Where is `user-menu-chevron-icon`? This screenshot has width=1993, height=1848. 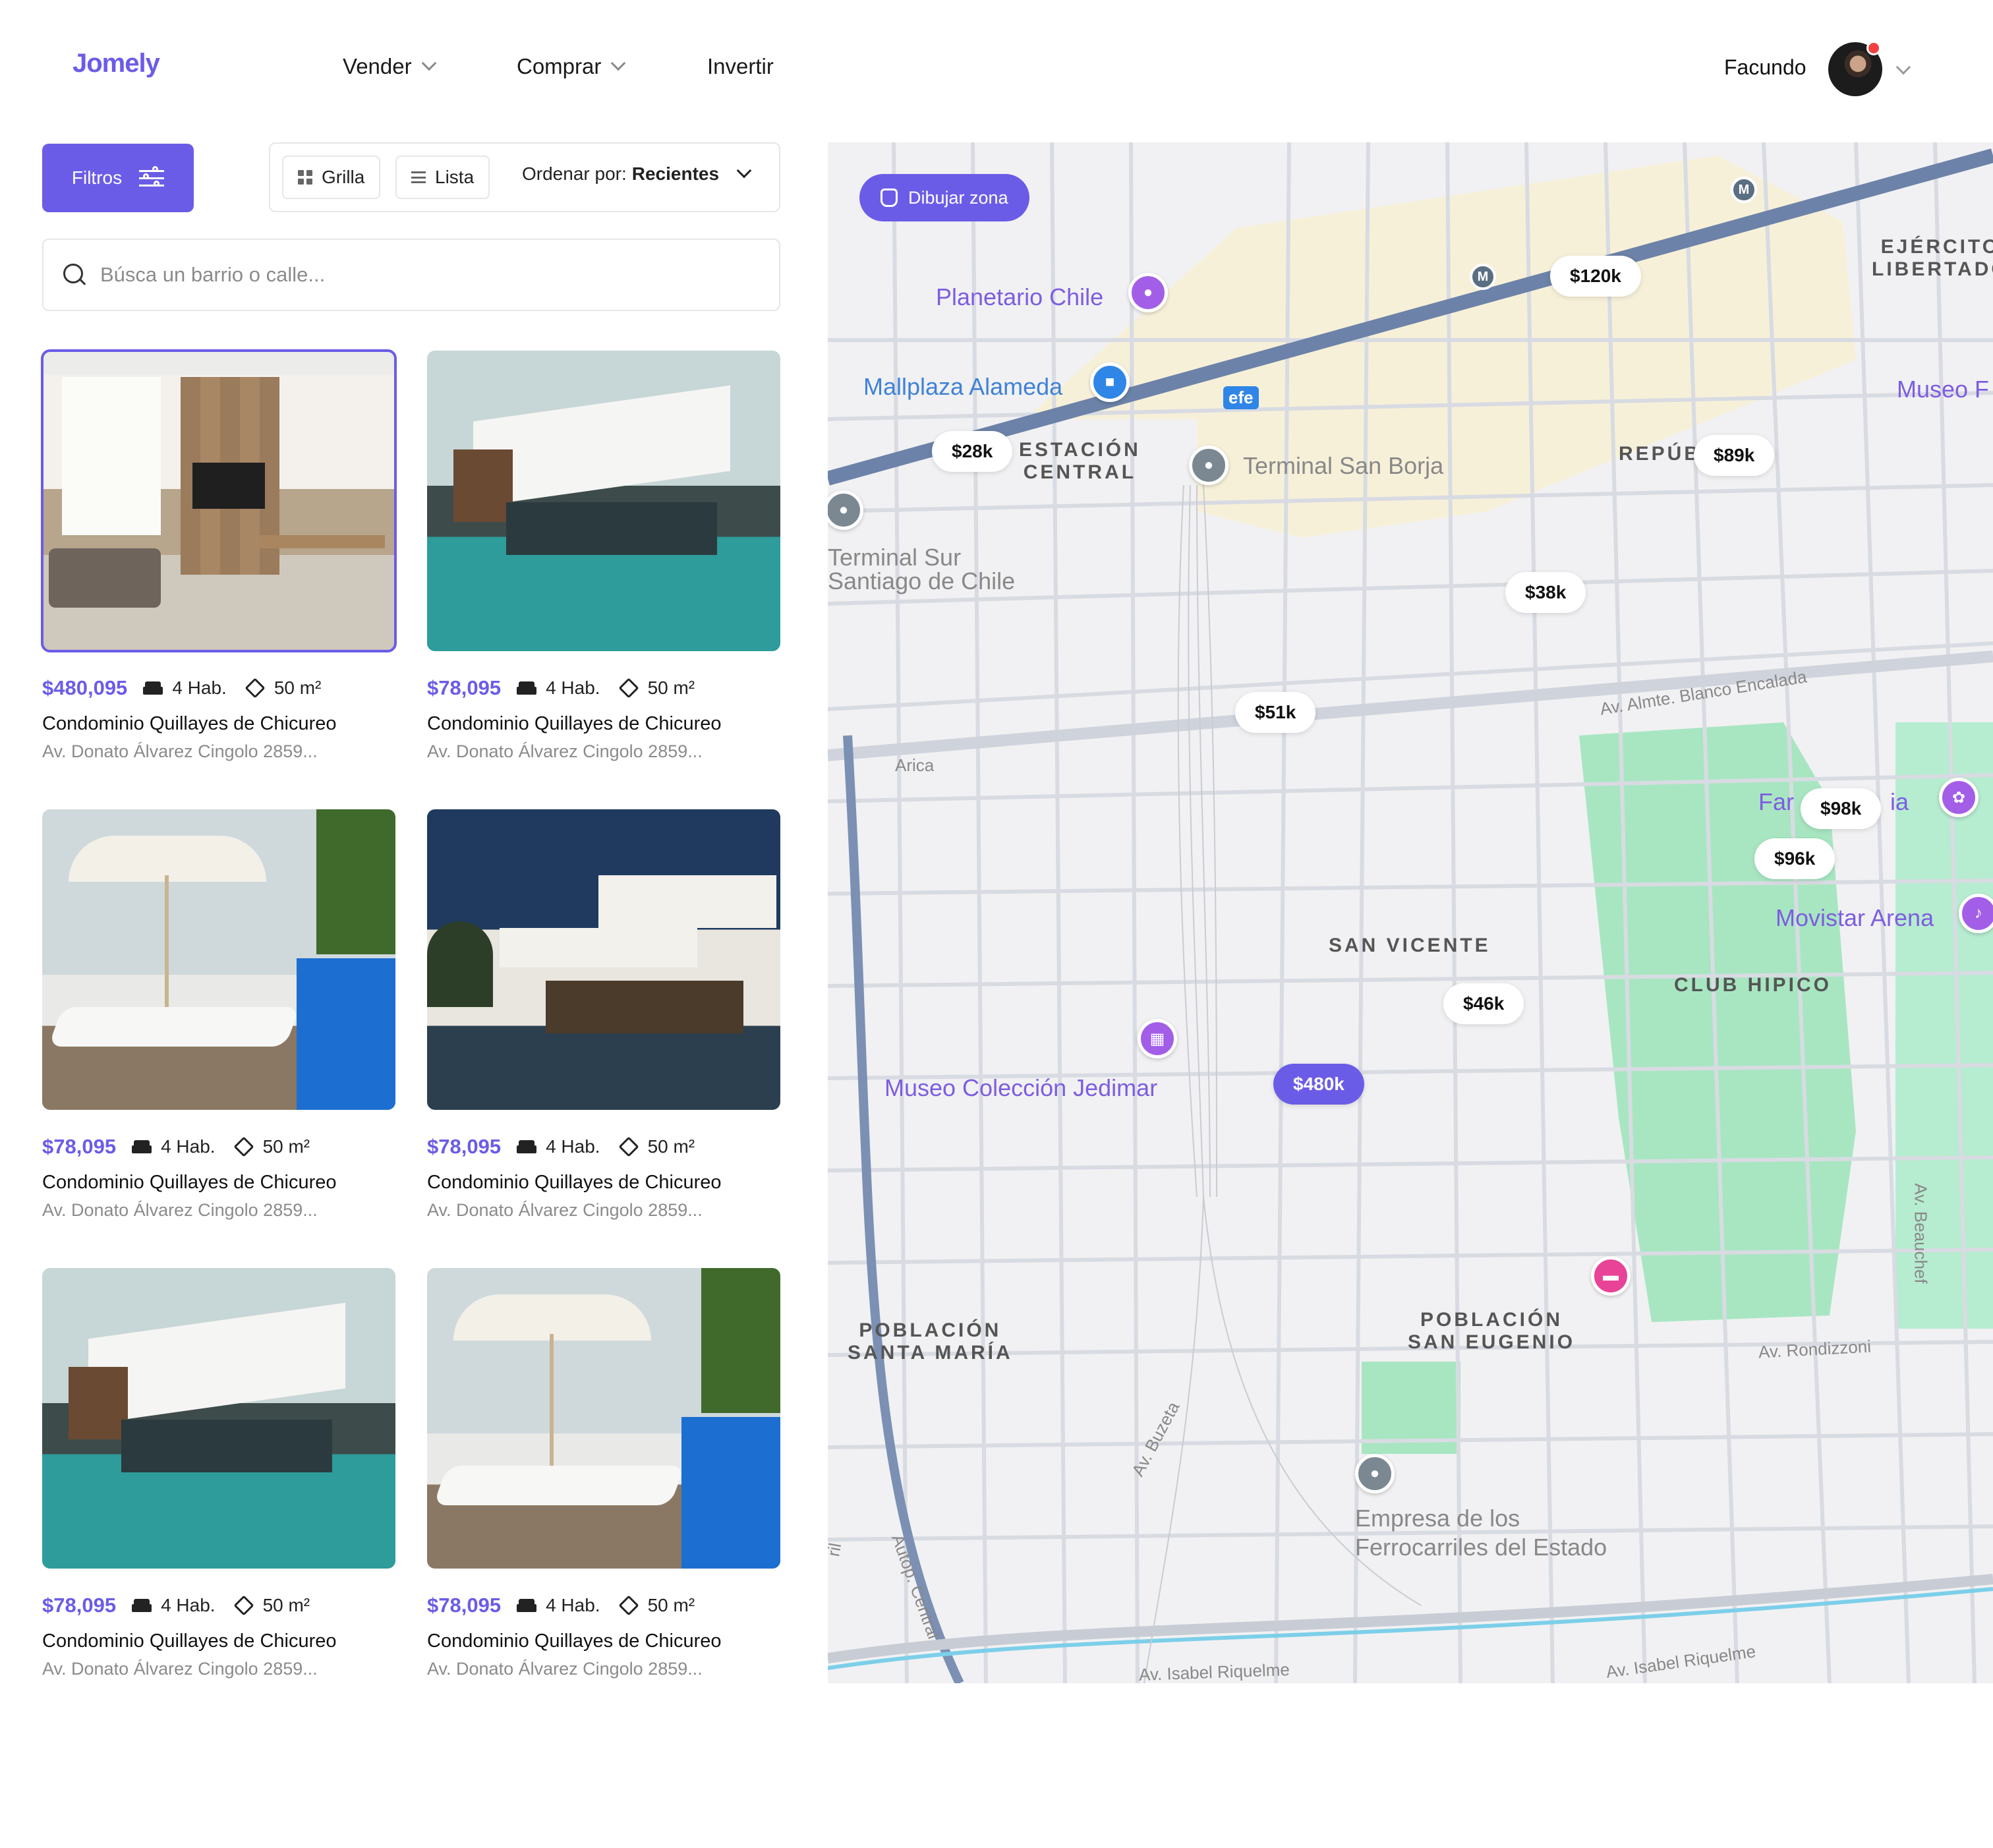 user-menu-chevron-icon is located at coordinates (1903, 67).